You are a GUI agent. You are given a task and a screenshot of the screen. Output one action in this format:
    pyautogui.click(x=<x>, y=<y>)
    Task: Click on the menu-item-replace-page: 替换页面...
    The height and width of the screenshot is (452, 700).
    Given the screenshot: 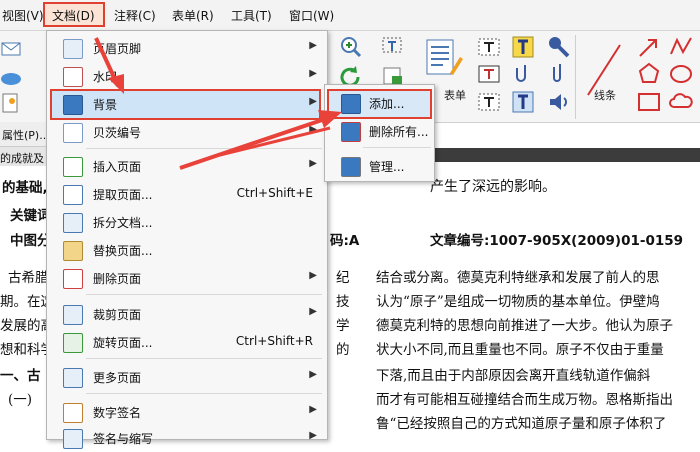 What is the action you would take?
    pyautogui.click(x=186, y=250)
    